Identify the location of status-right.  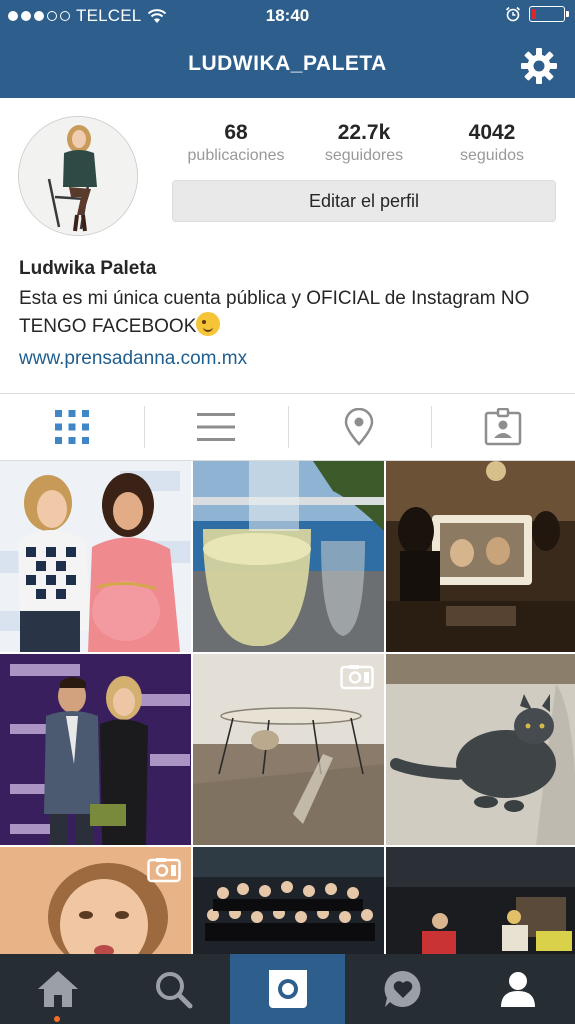
(537, 14).